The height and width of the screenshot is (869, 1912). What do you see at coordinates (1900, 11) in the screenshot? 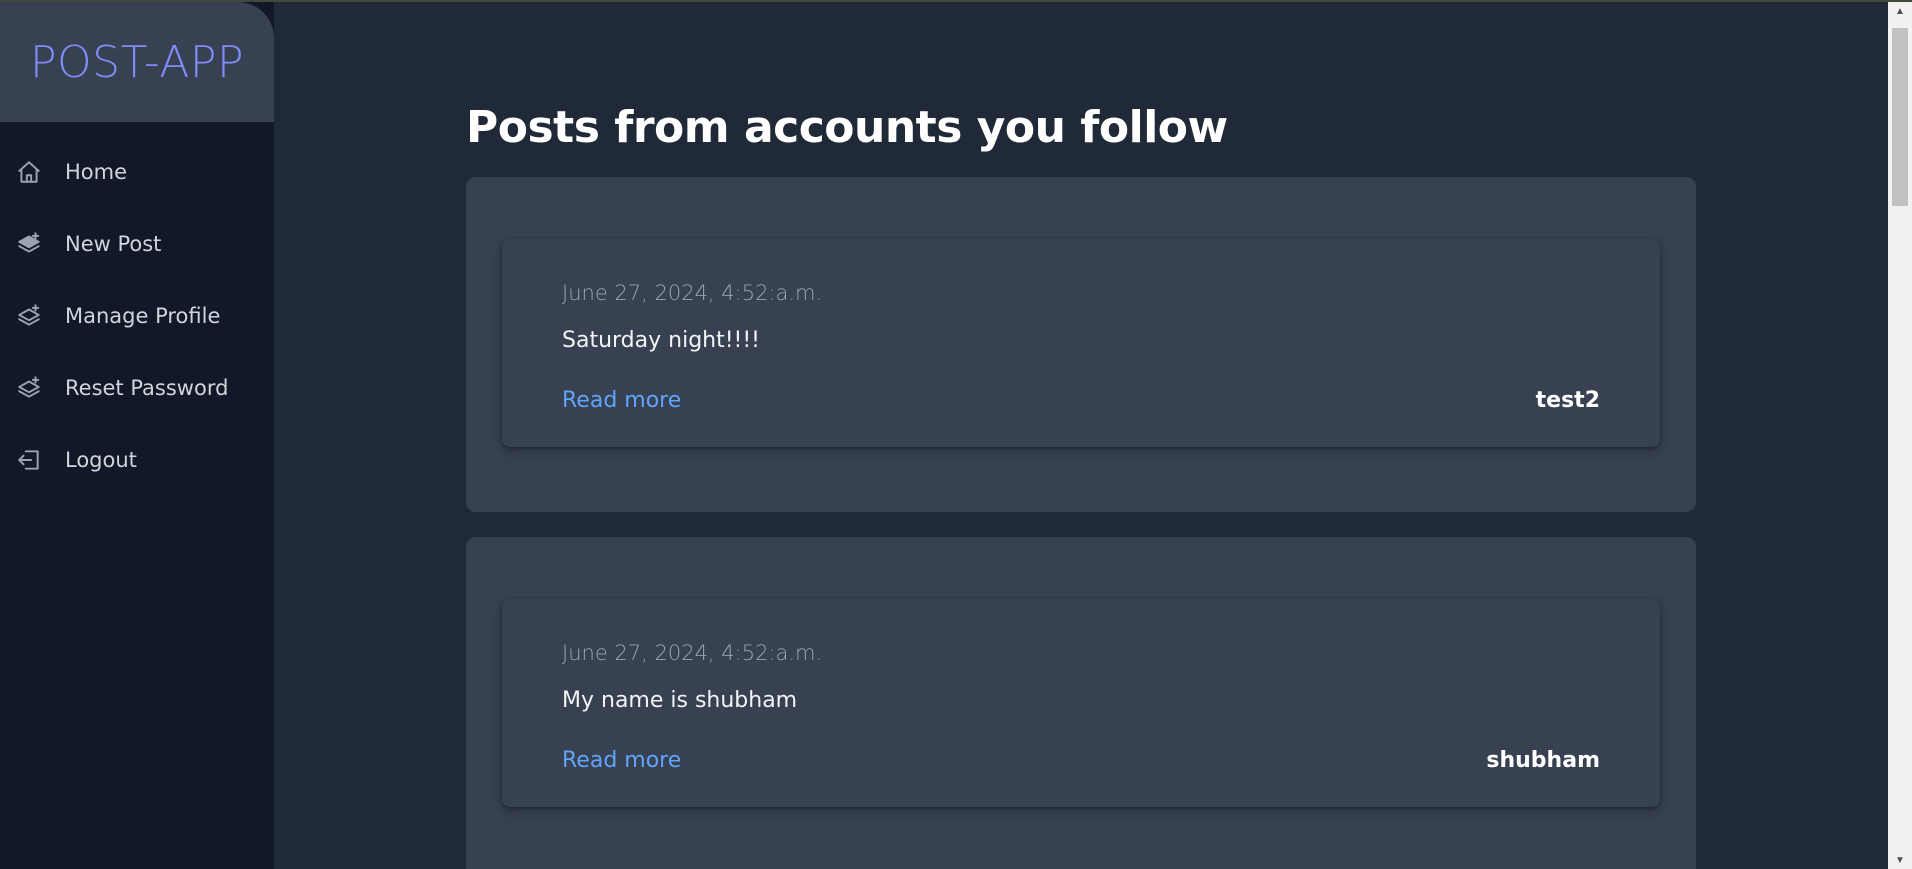
I see `scroll-up-arrow-icon: ▲` at bounding box center [1900, 11].